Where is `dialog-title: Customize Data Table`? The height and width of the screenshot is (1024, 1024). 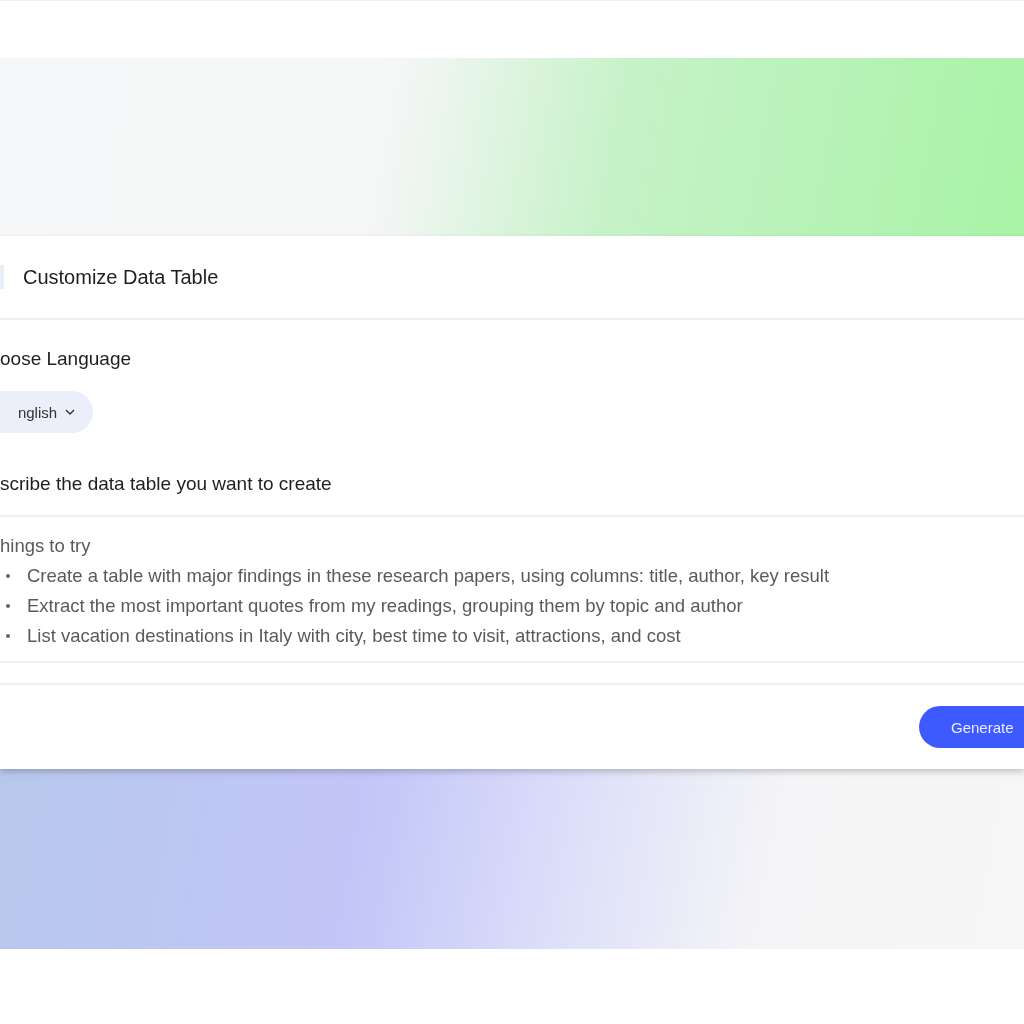
dialog-title: Customize Data Table is located at coordinates (121, 277).